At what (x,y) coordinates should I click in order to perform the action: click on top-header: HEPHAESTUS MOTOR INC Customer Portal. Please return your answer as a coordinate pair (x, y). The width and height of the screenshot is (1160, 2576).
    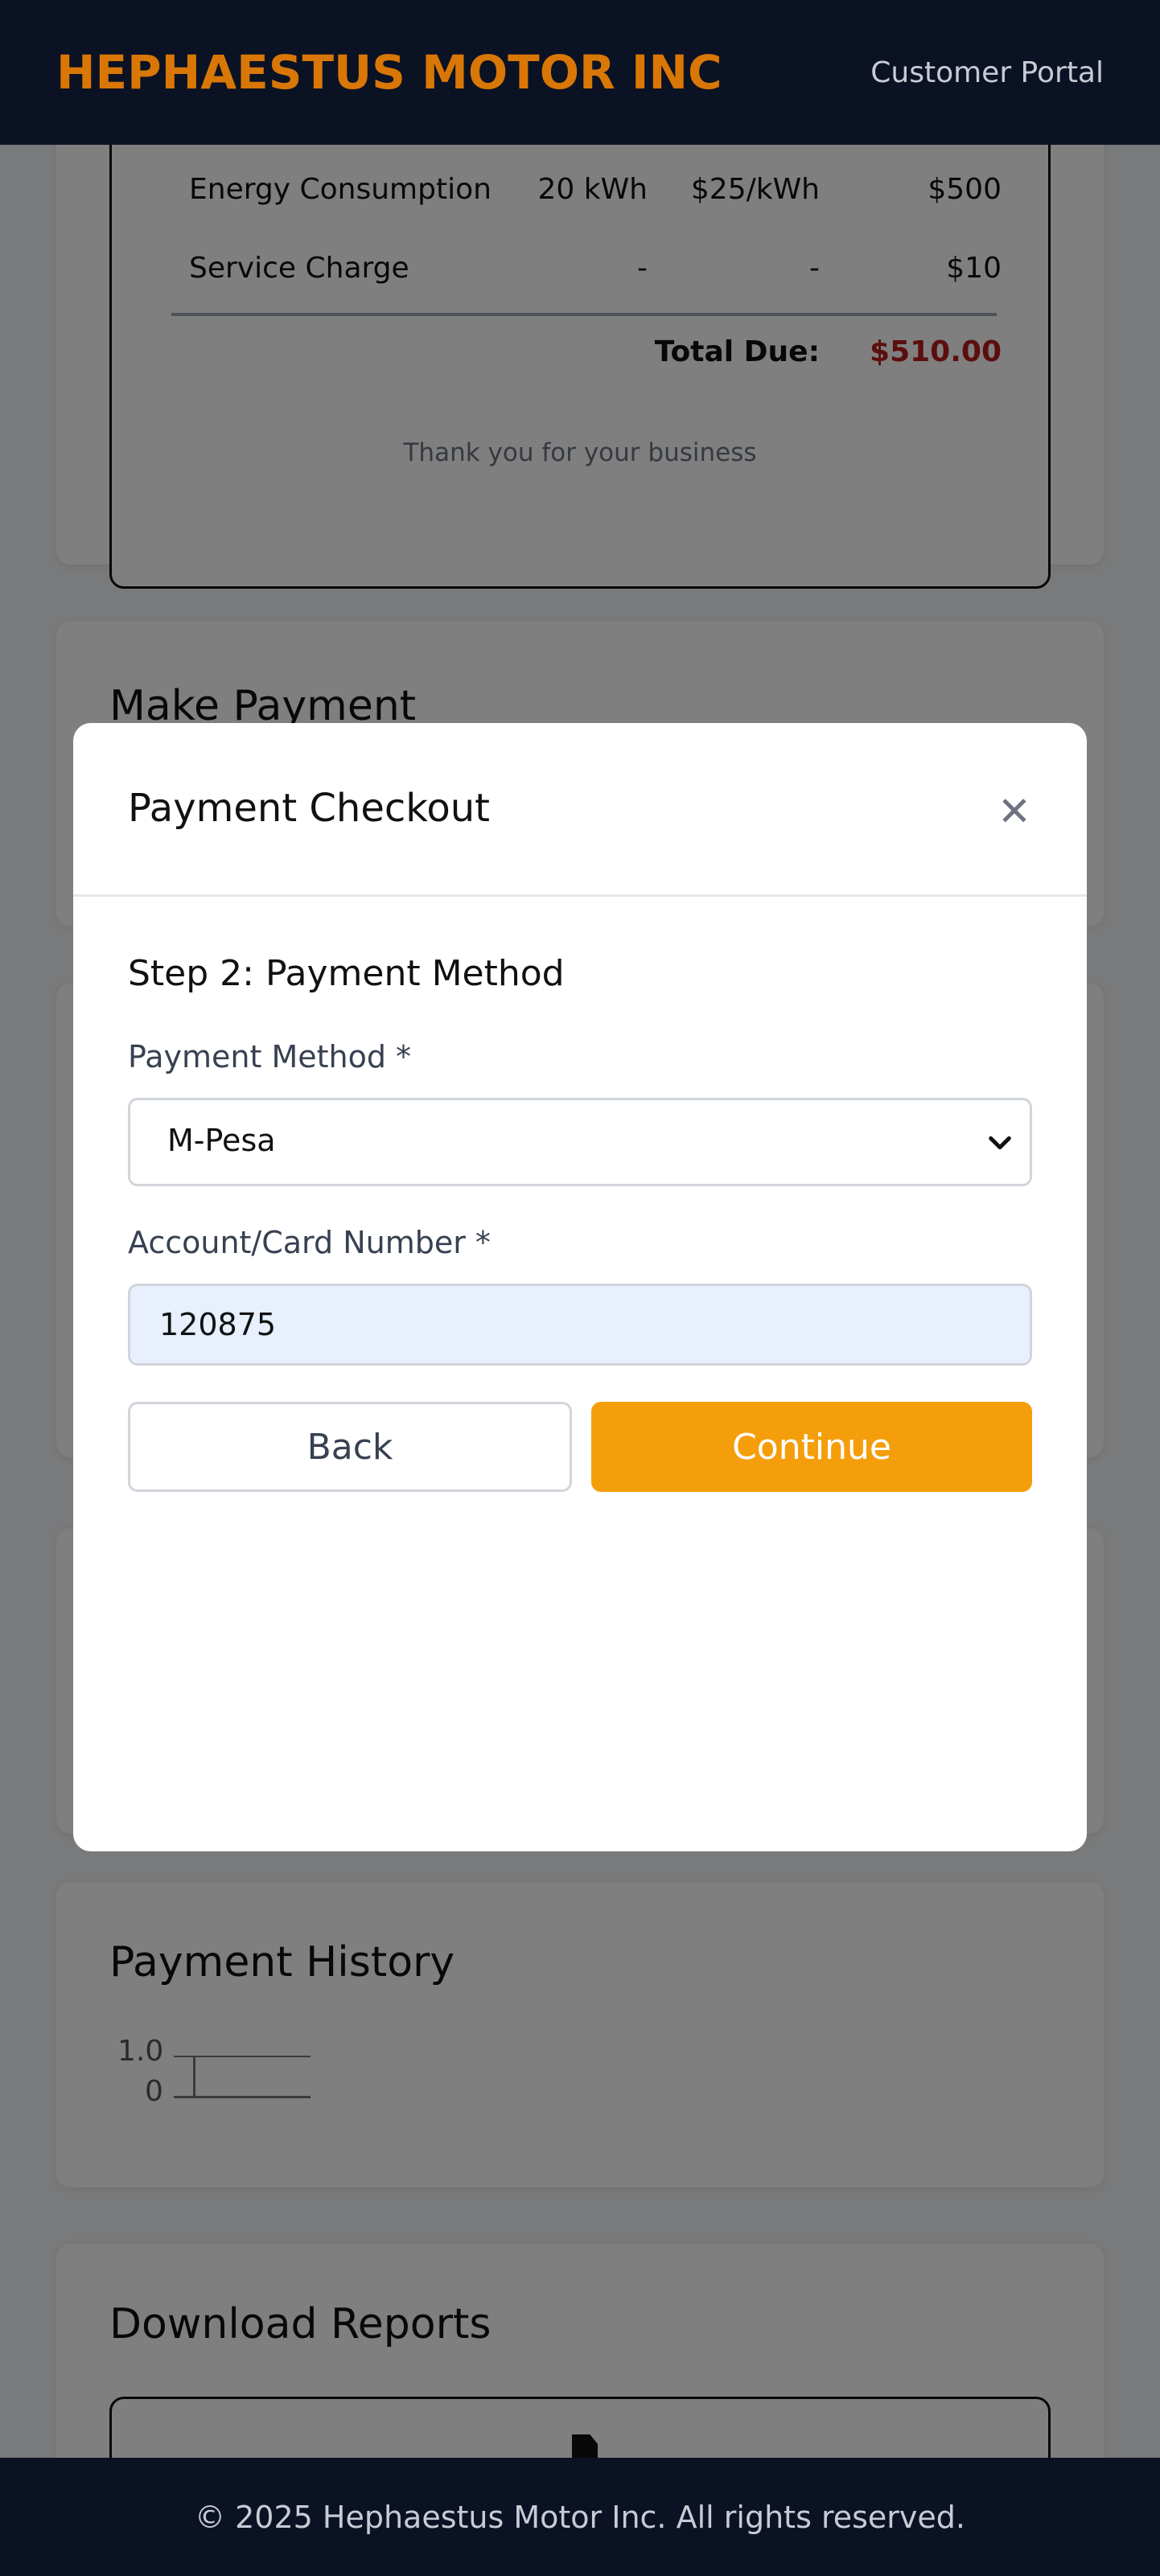
    Looking at the image, I should click on (580, 72).